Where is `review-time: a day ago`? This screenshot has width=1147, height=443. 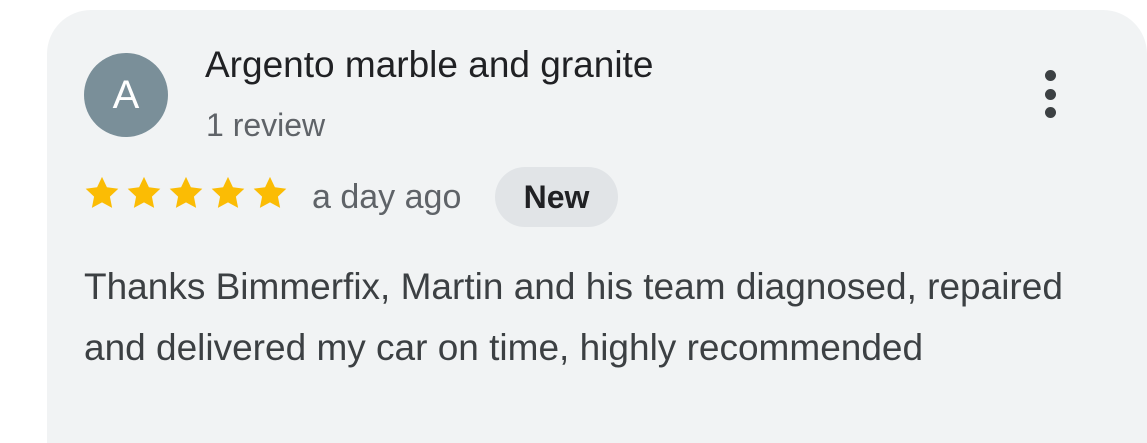 review-time: a day ago is located at coordinates (387, 197).